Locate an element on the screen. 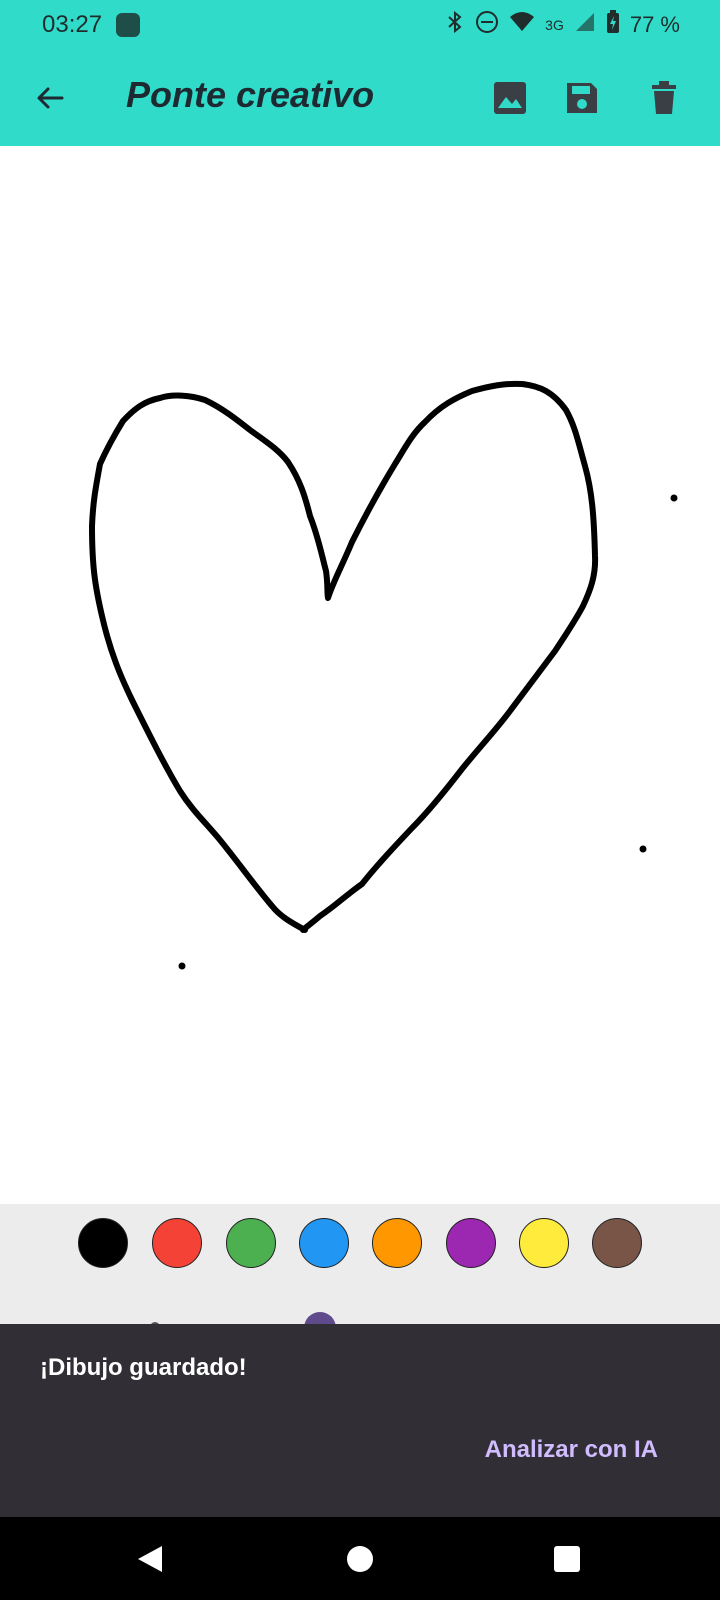 This screenshot has height=1600, width=720. color-swatch-brown is located at coordinates (617, 1243).